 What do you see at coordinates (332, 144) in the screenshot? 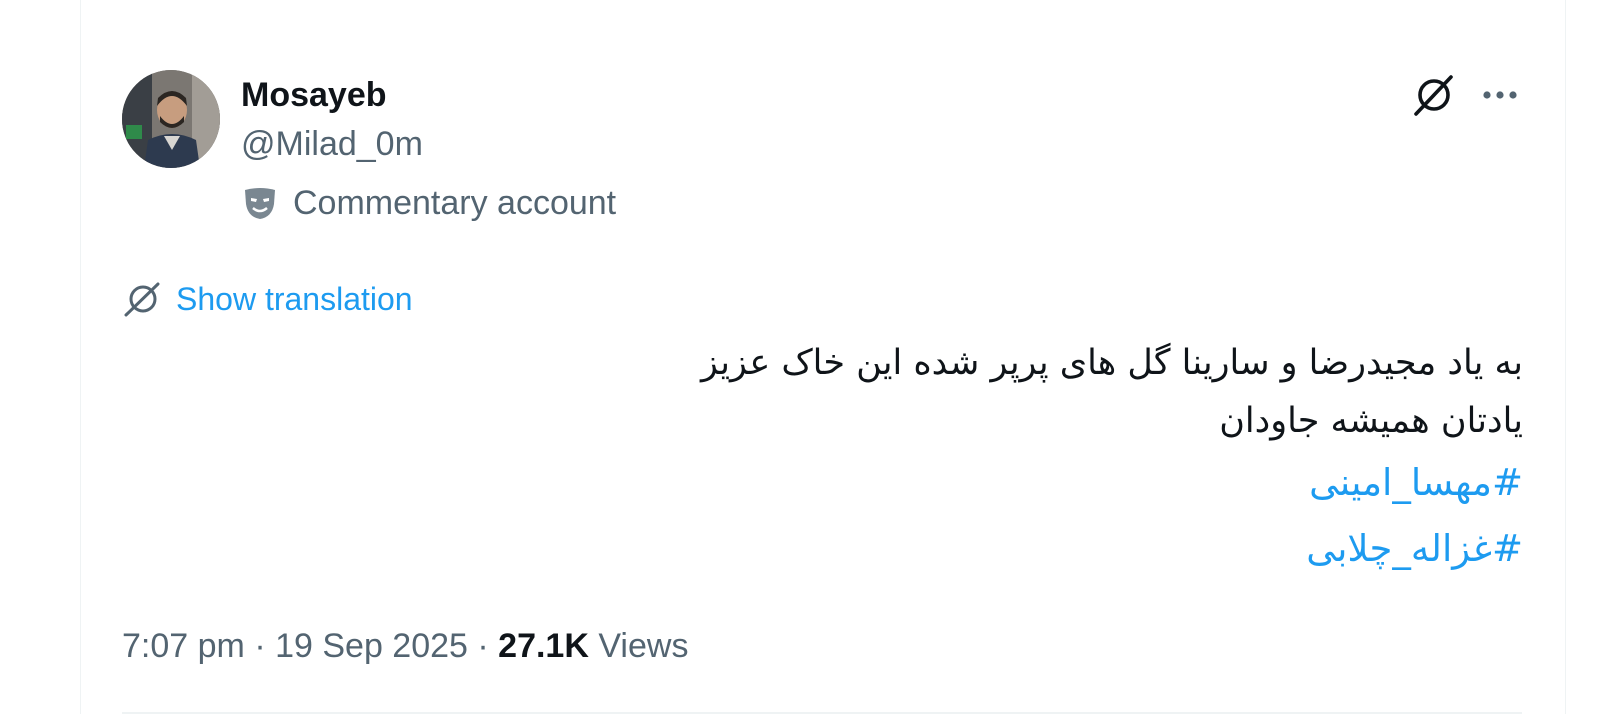
I see `user-handle: @Milad_0m` at bounding box center [332, 144].